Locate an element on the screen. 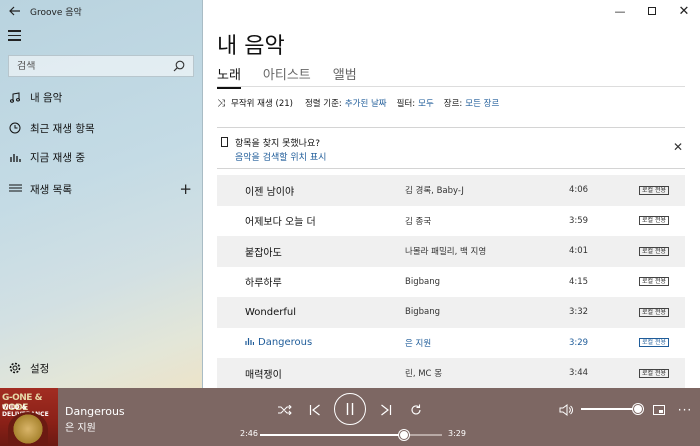 Image resolution: width=700 pixels, height=446 pixels. sidebar-item-recent: 최근 재생 항목 is located at coordinates (101, 128).